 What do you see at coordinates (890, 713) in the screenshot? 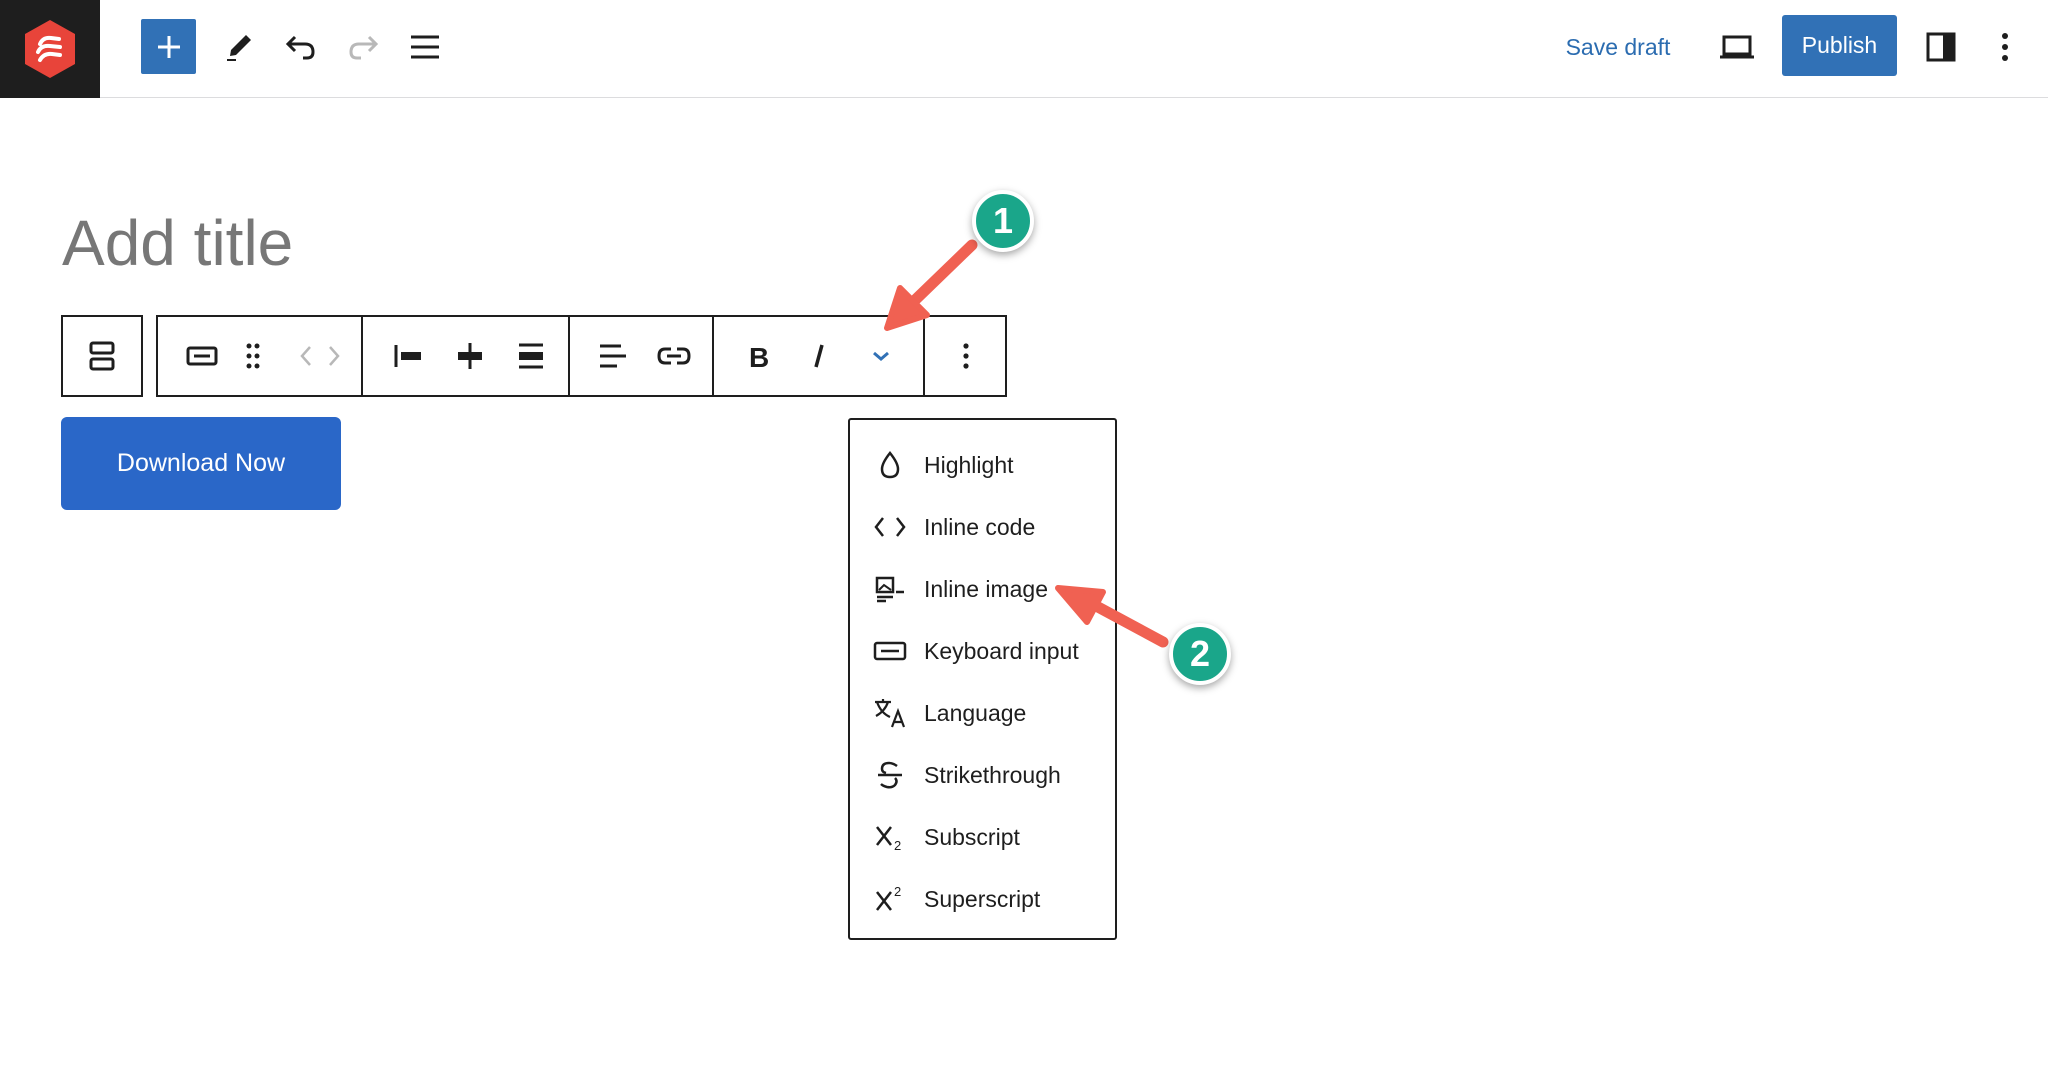
I see `language-icon` at bounding box center [890, 713].